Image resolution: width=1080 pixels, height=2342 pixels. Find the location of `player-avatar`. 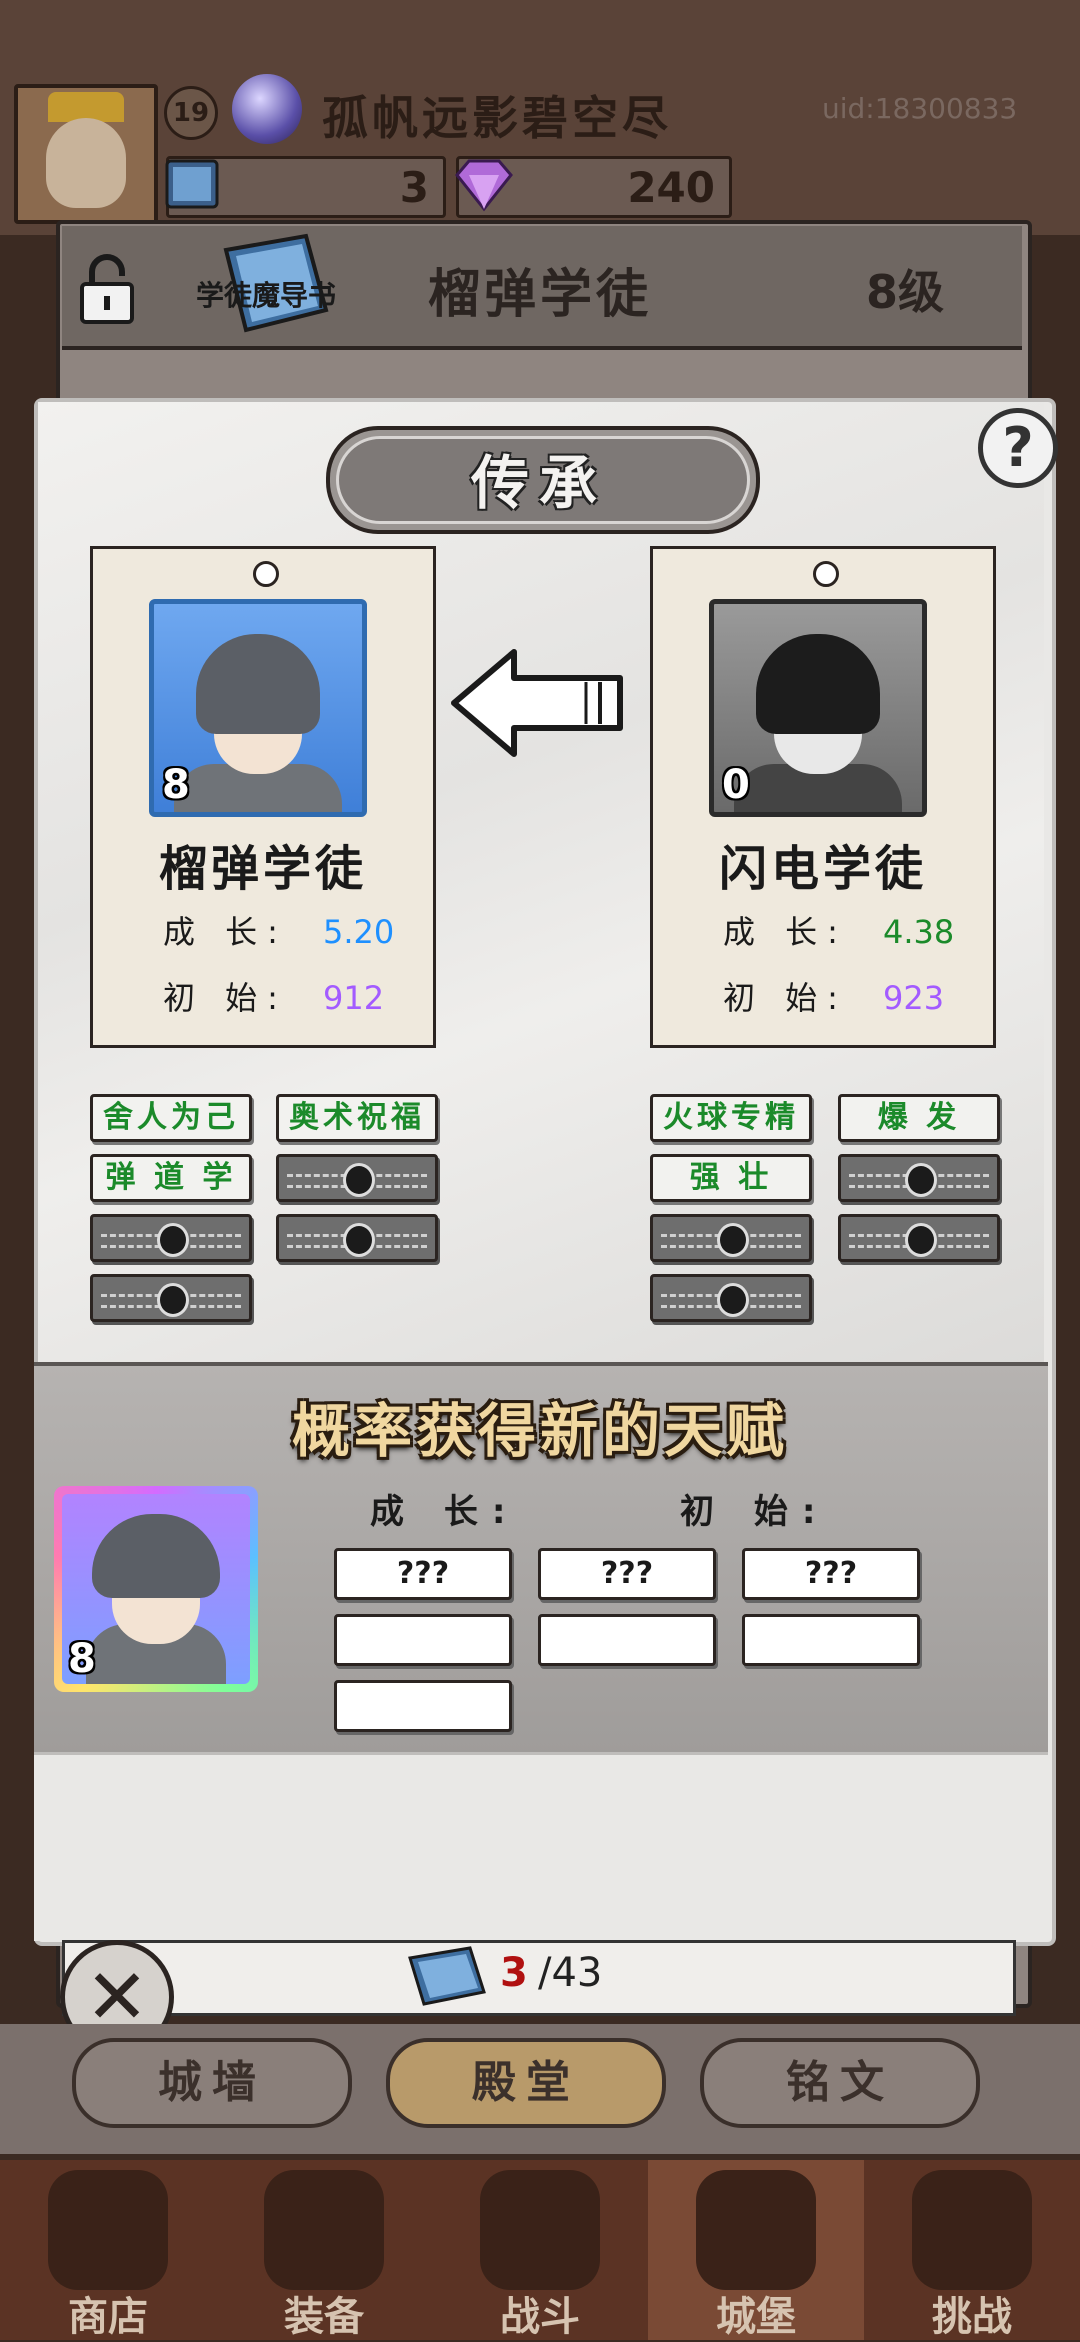

player-avatar is located at coordinates (86, 154).